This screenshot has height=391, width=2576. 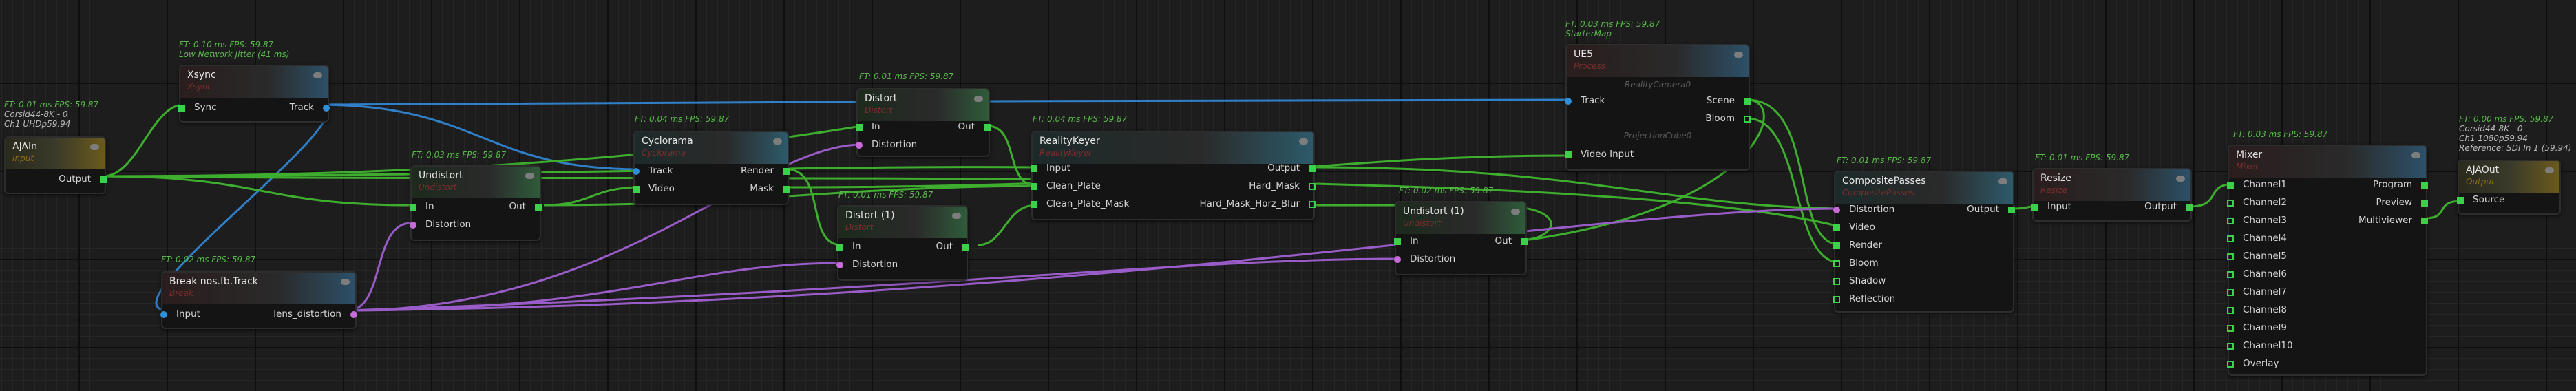 I want to click on node-header: Undistort Undistort, so click(x=476, y=182).